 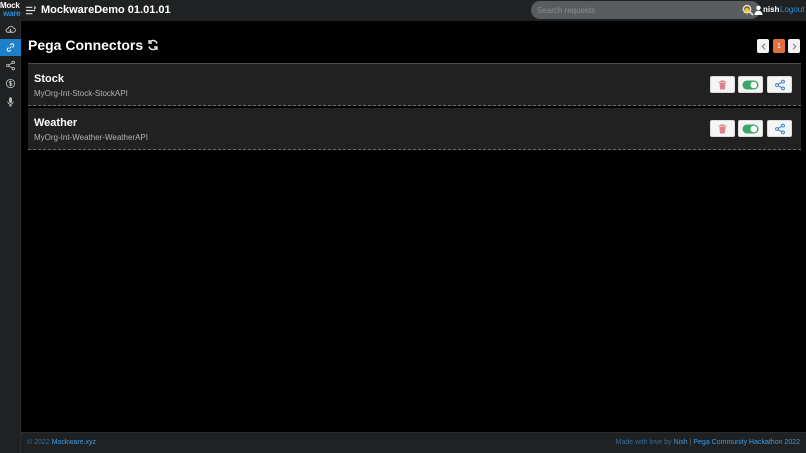 I want to click on made-with-text: Made with love by, so click(x=643, y=442).